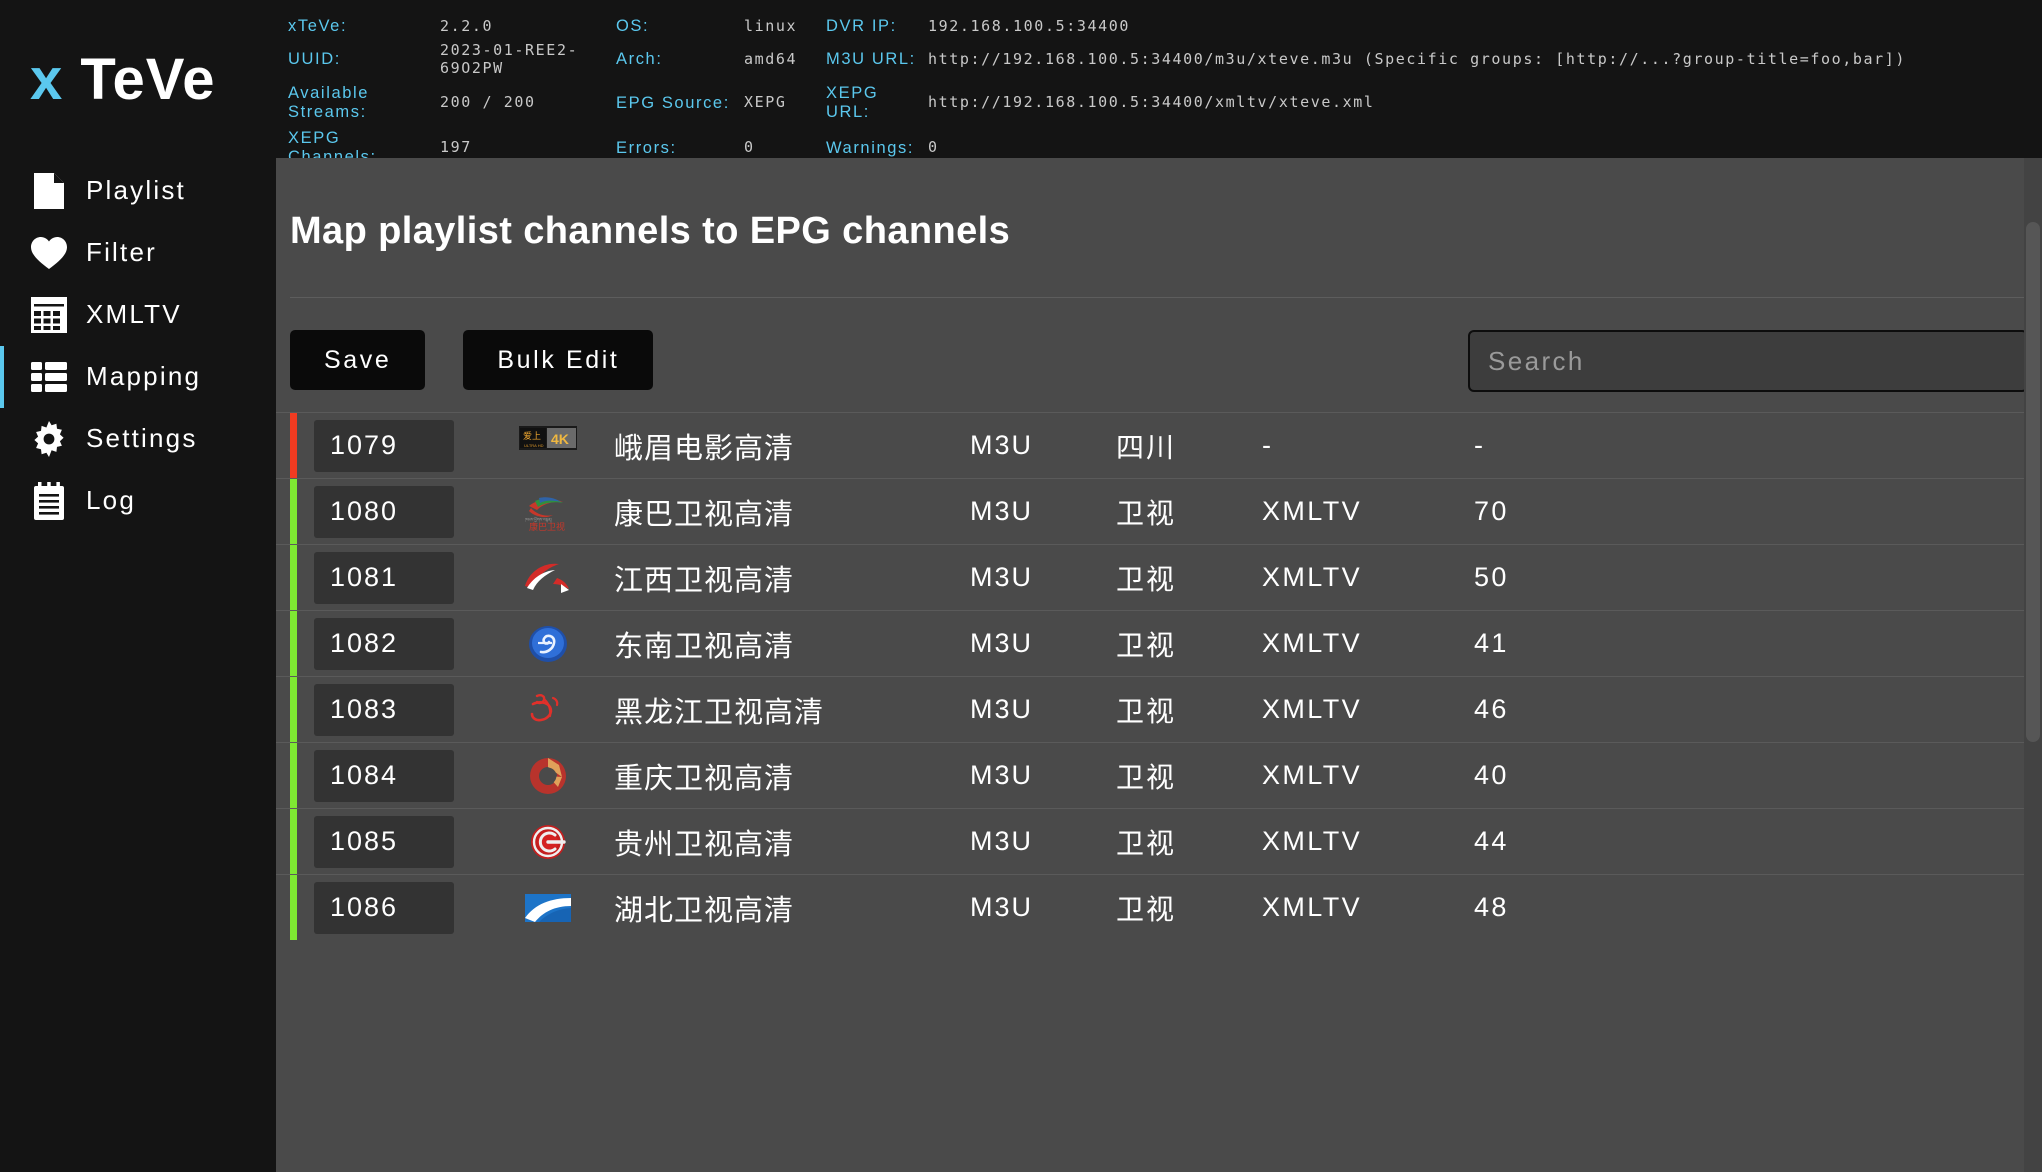  What do you see at coordinates (1758, 643) in the screenshot?
I see `epg-channel-number: 41` at bounding box center [1758, 643].